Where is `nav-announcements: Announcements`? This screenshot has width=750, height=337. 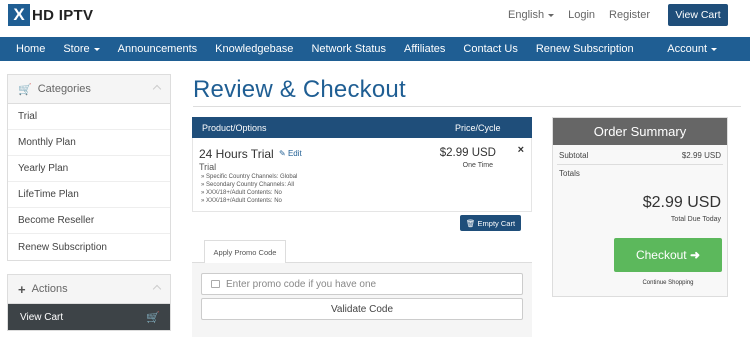
nav-announcements: Announcements is located at coordinates (158, 49).